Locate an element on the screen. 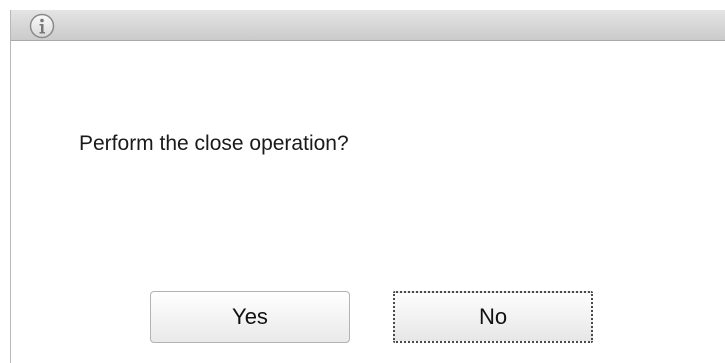  dialog-titlebar is located at coordinates (368, 25).